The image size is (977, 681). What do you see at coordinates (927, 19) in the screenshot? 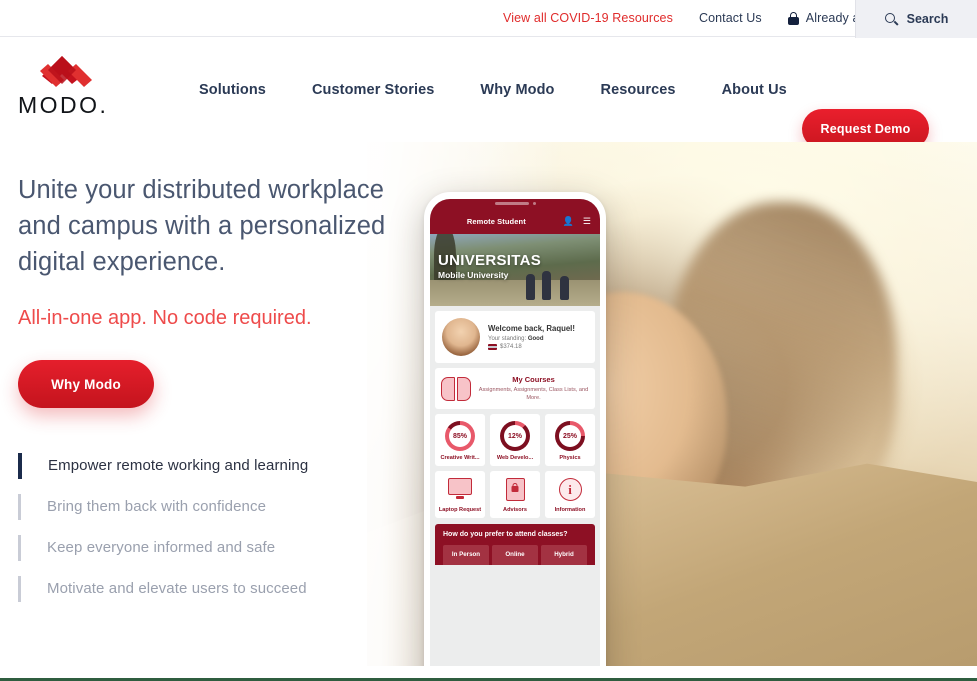
I see `search-label: Search` at bounding box center [927, 19].